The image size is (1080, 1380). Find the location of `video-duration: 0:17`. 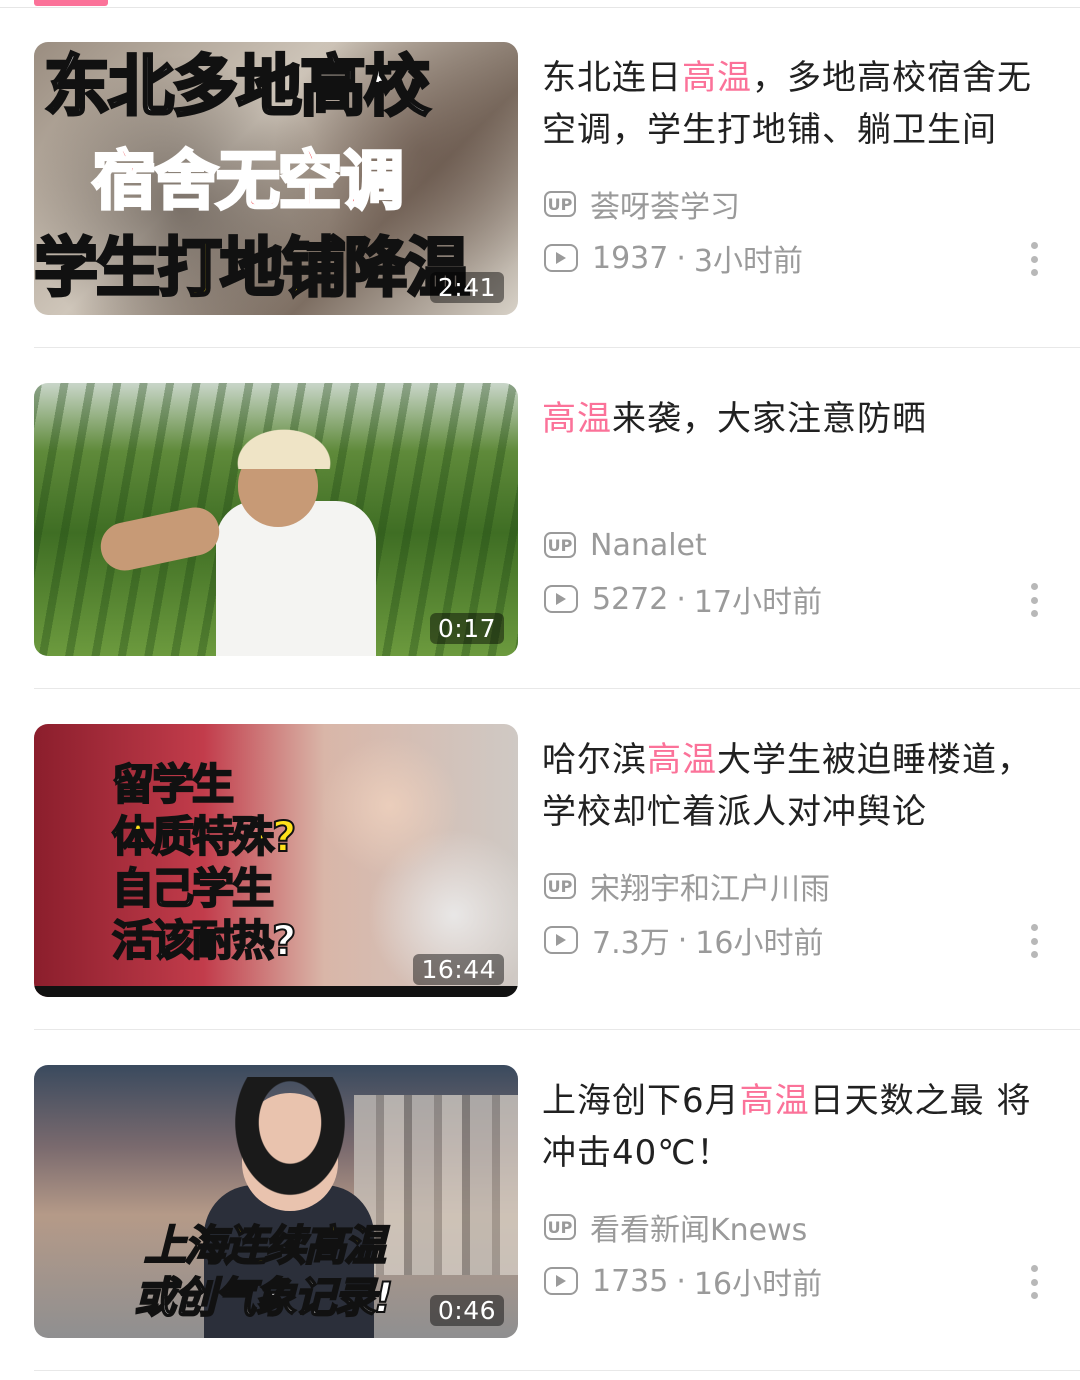

video-duration: 0:17 is located at coordinates (466, 628).